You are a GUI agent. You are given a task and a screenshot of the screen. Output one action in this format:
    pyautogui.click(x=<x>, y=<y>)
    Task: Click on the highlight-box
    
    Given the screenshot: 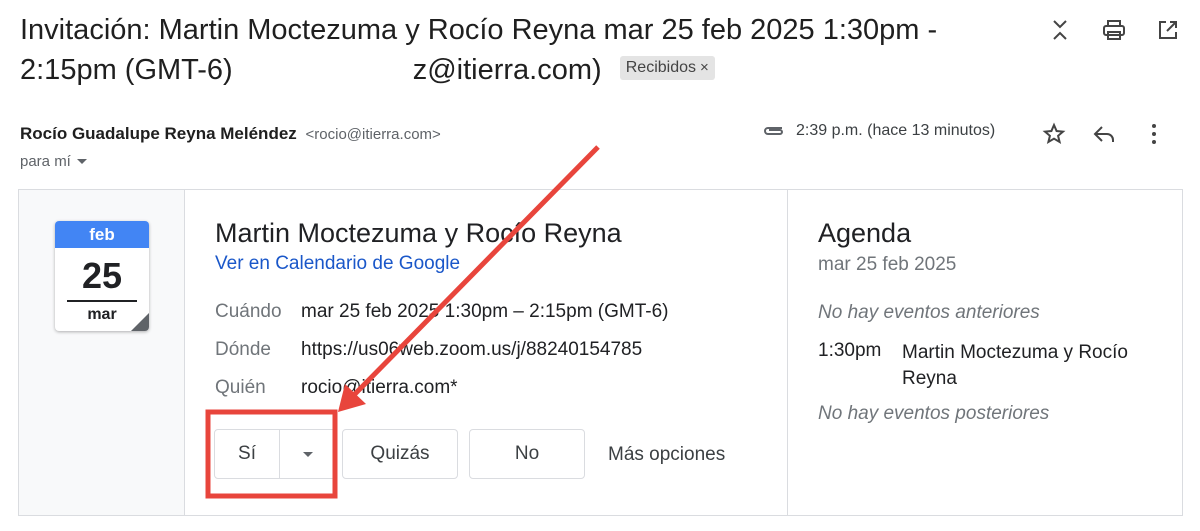 What is the action you would take?
    pyautogui.click(x=271, y=454)
    